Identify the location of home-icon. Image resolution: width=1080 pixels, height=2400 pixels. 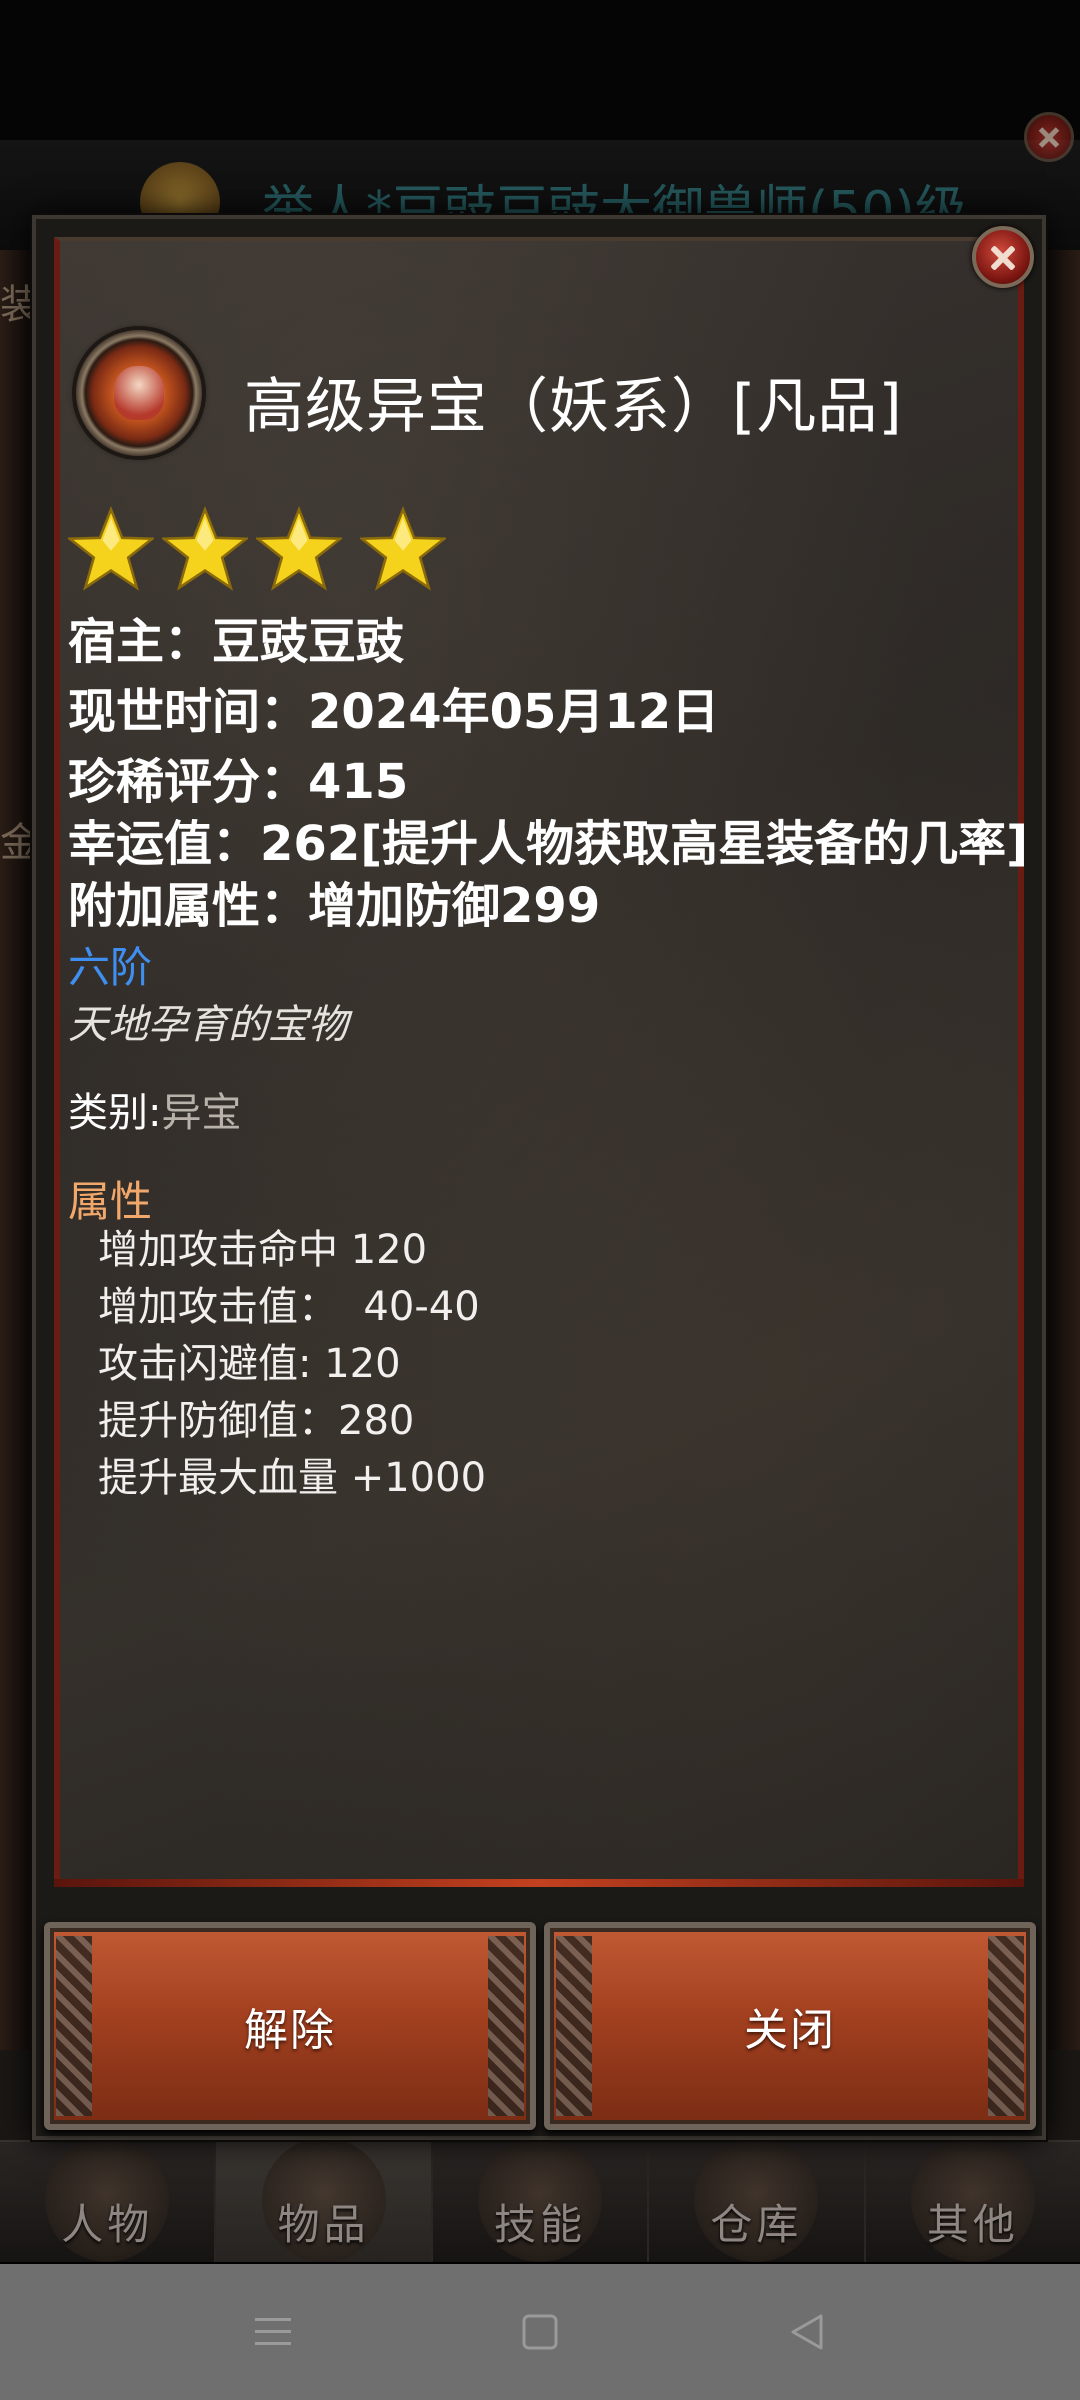
(540, 2332).